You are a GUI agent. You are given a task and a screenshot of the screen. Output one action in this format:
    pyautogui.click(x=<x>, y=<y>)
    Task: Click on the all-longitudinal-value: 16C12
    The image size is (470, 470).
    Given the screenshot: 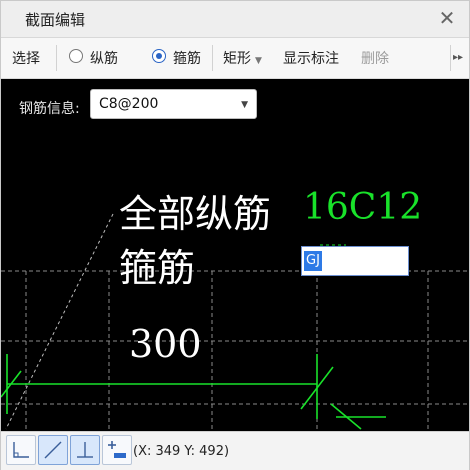 What is the action you would take?
    pyautogui.click(x=362, y=207)
    